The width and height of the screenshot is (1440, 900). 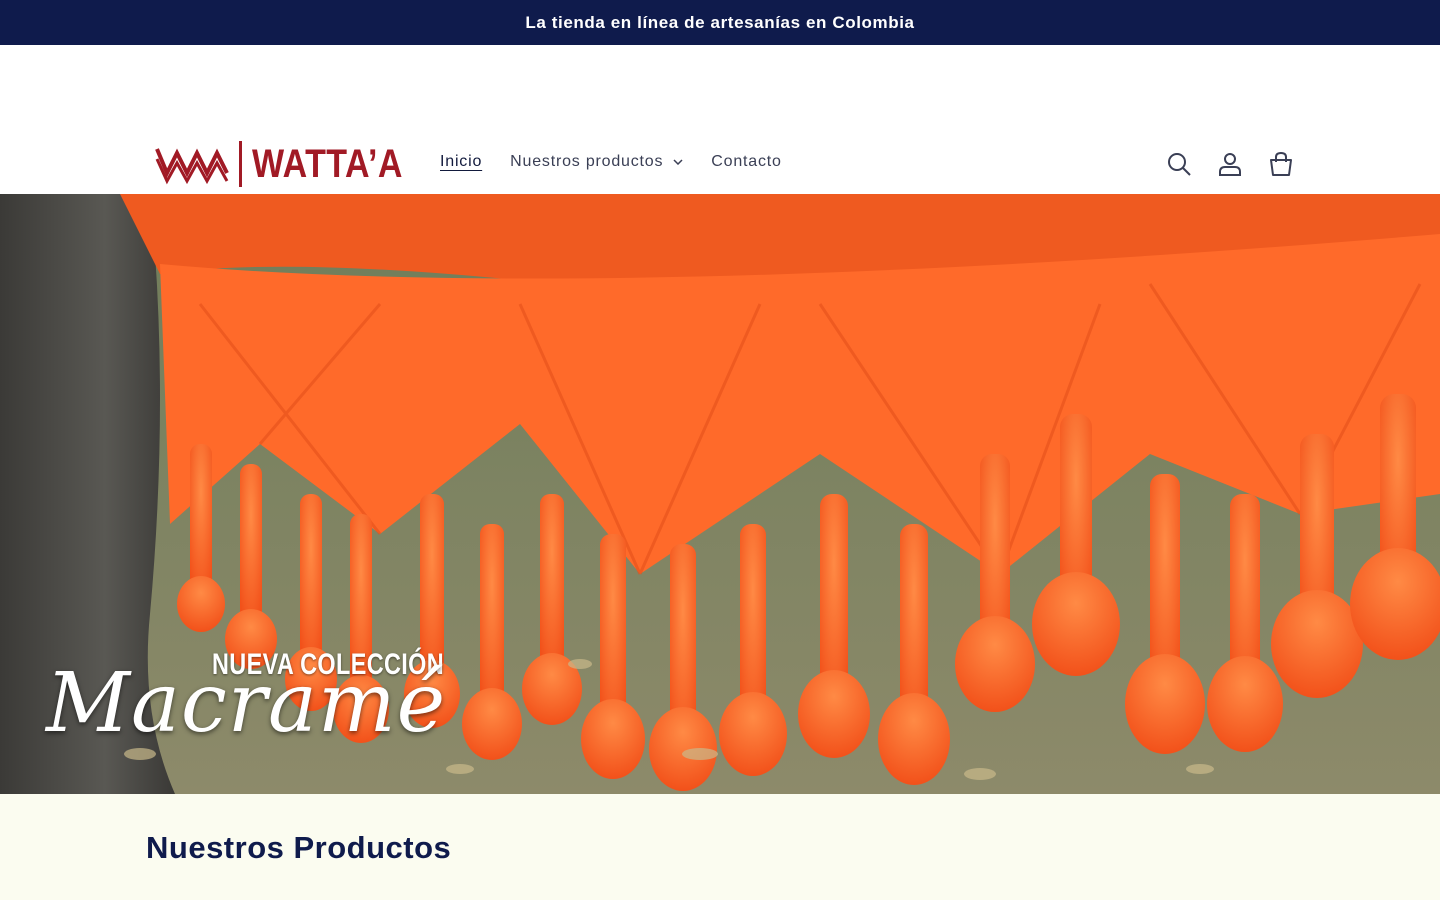 I want to click on nav-item-label: Nuestros productos, so click(x=587, y=161).